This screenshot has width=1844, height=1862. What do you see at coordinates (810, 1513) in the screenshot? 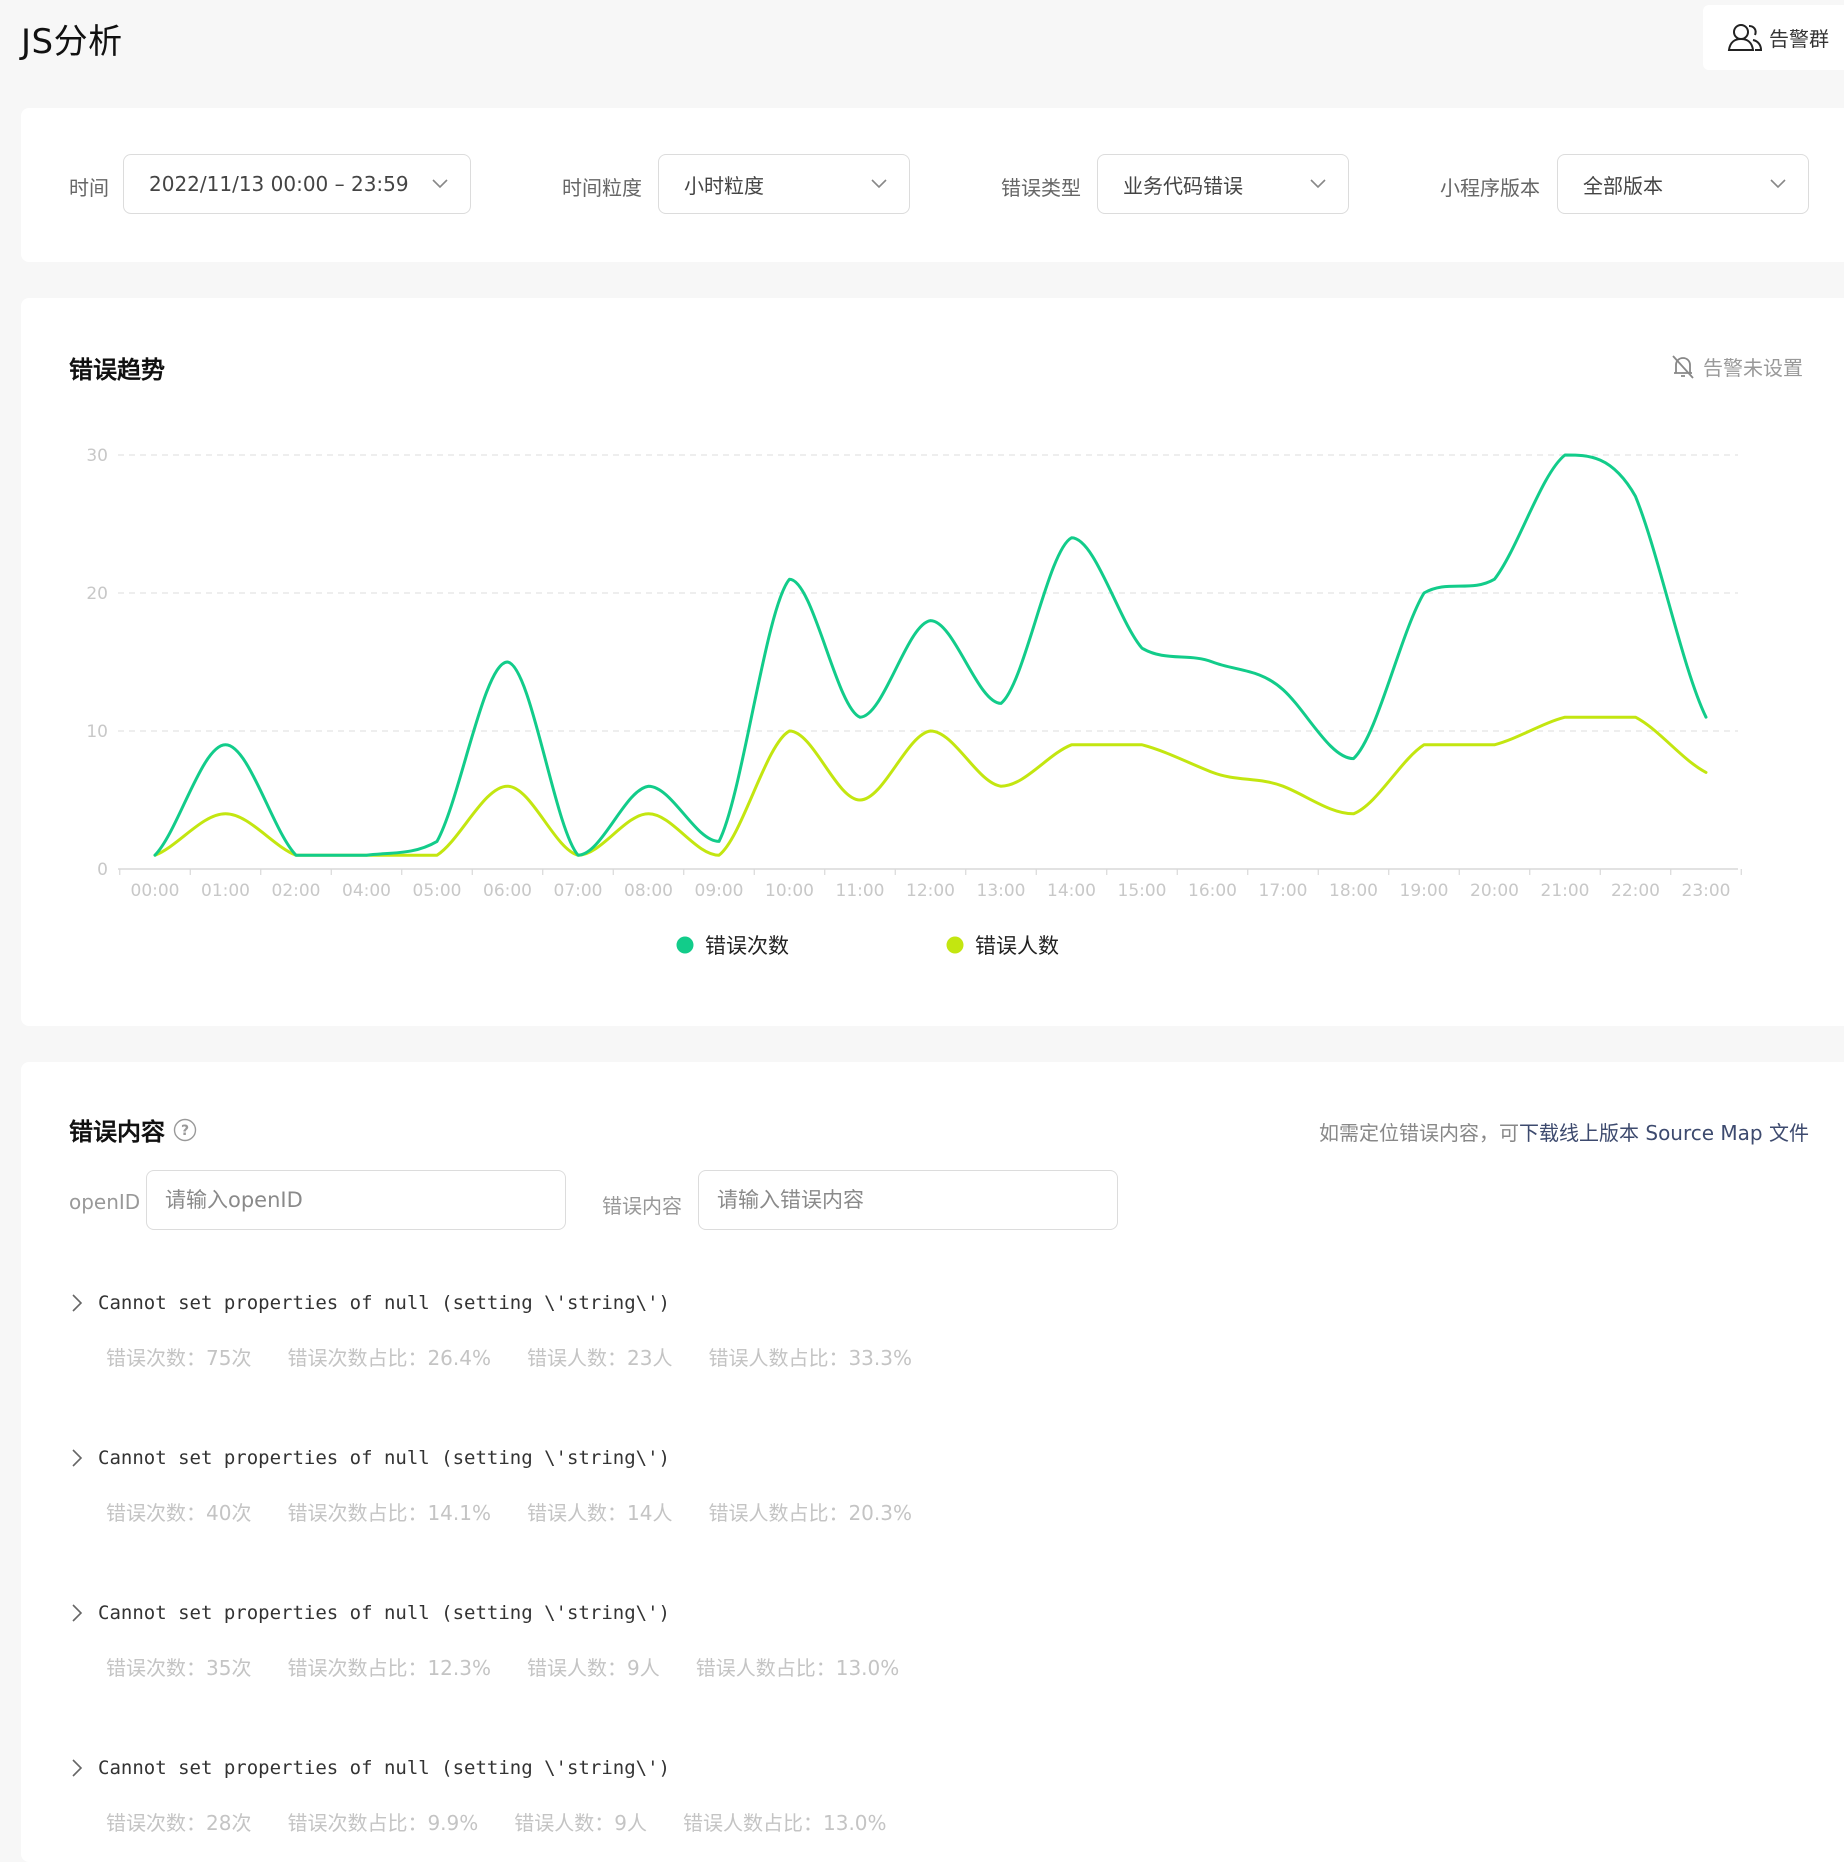
I see `error-users-ratio: 错误人数占比：20.3%` at bounding box center [810, 1513].